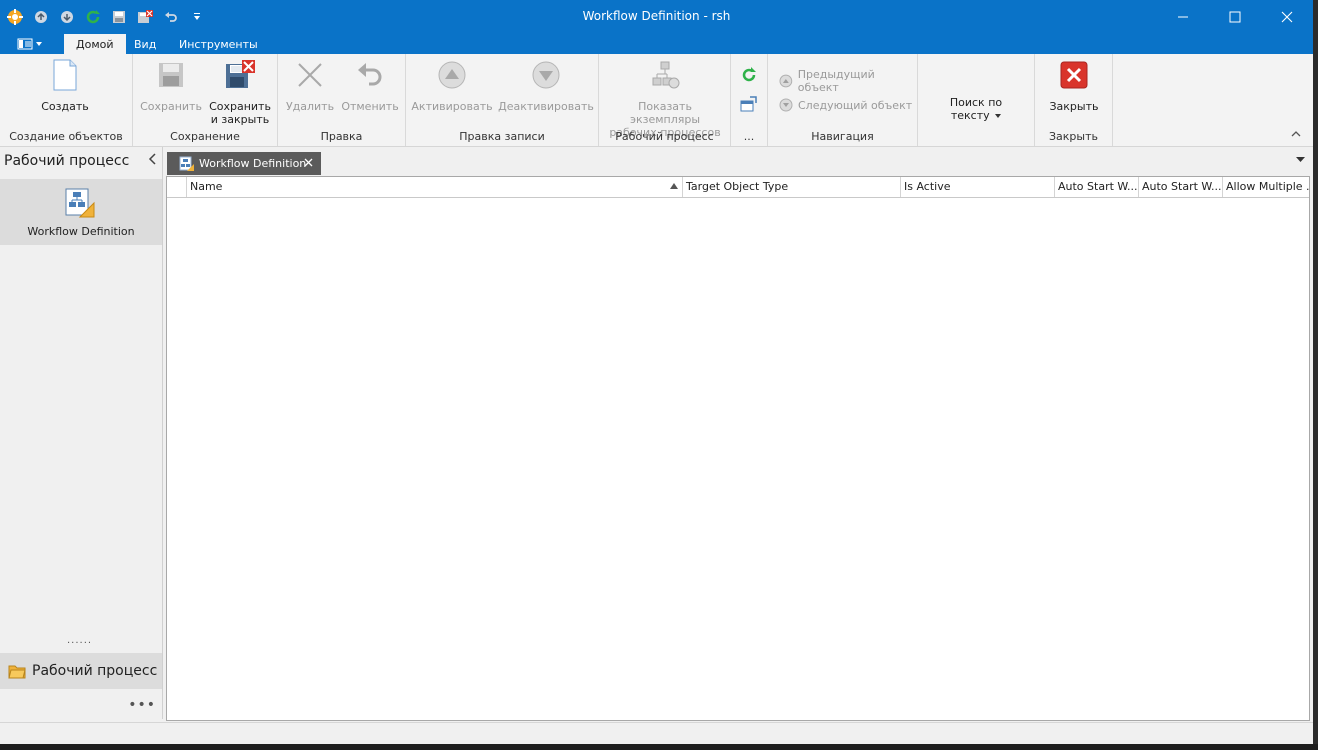 Image resolution: width=1318 pixels, height=750 pixels. Describe the element at coordinates (749, 75) in the screenshot. I see `refresh-list-button` at that location.